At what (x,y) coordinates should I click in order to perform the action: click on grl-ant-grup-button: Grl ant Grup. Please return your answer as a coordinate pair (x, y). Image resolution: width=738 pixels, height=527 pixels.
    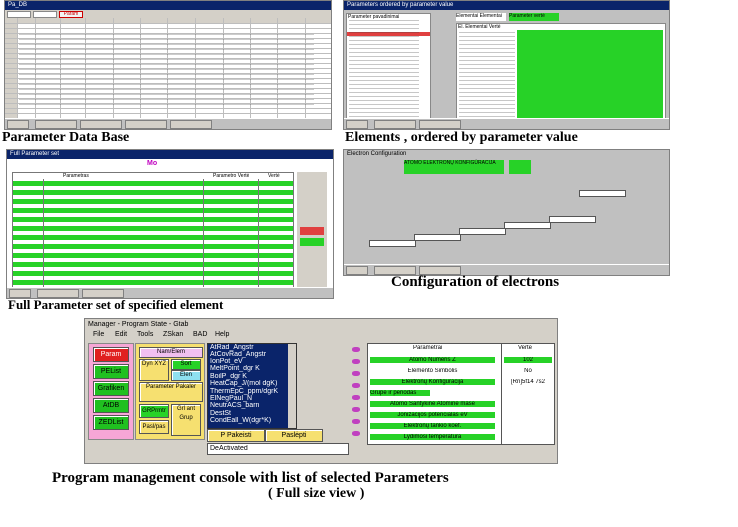
    Looking at the image, I should click on (186, 420).